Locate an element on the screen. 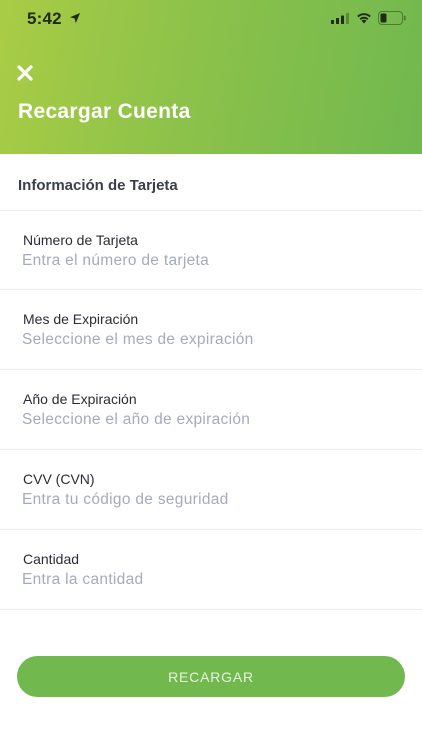 The height and width of the screenshot is (750, 422). expiry-month-input is located at coordinates (212, 340).